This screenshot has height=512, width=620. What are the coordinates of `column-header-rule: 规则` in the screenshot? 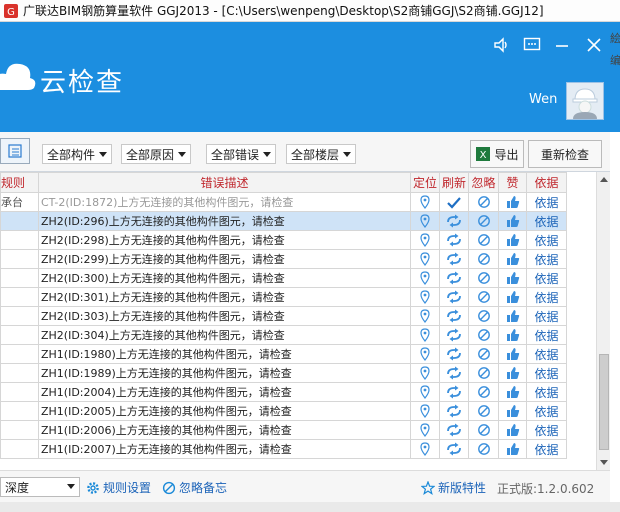 It's located at (19, 182).